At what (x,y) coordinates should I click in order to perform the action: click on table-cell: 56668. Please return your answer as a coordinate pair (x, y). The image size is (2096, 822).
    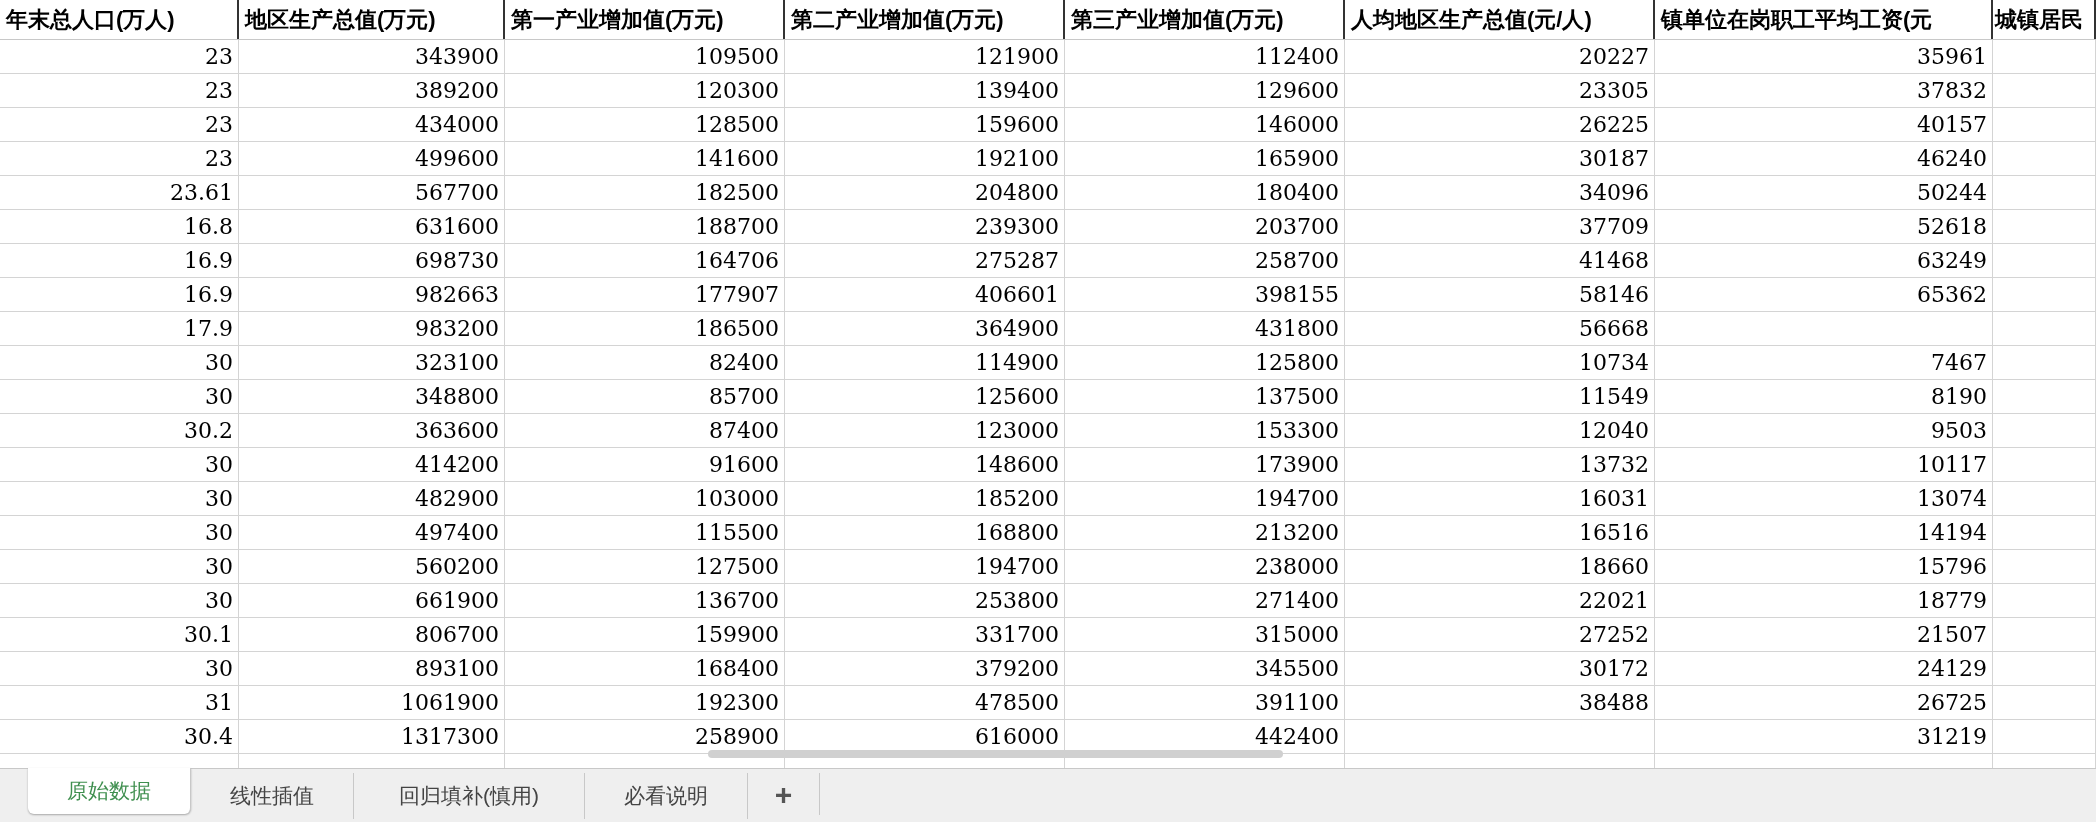
    Looking at the image, I should click on (1500, 328).